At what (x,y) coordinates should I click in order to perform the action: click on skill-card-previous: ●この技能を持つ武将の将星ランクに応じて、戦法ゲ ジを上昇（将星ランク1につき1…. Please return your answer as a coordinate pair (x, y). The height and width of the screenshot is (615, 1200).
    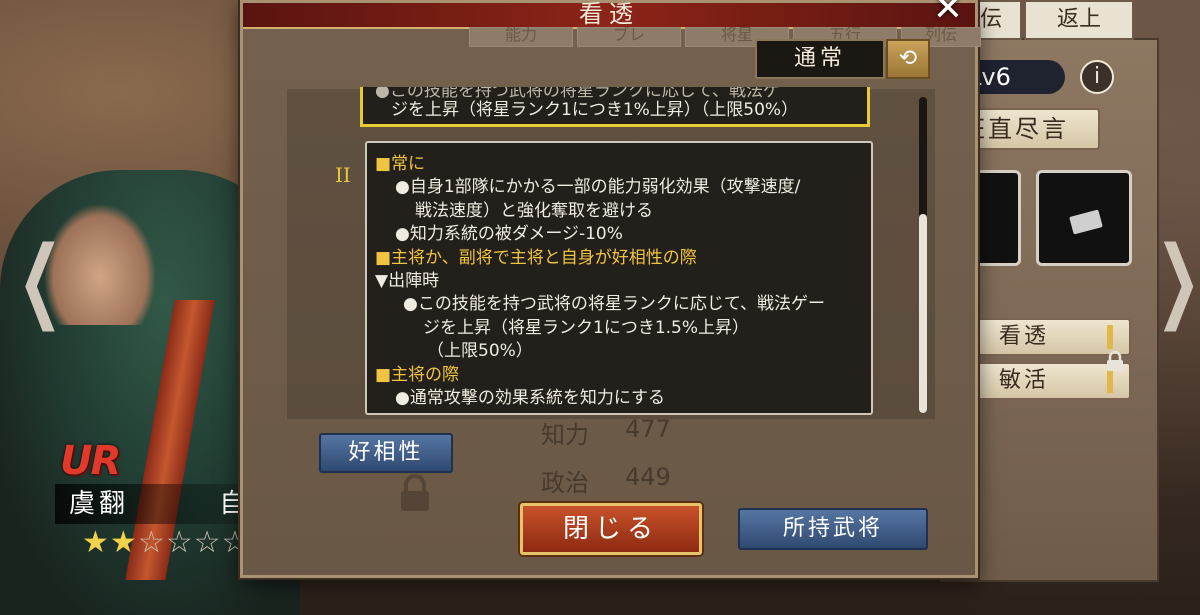
    Looking at the image, I should click on (615, 107).